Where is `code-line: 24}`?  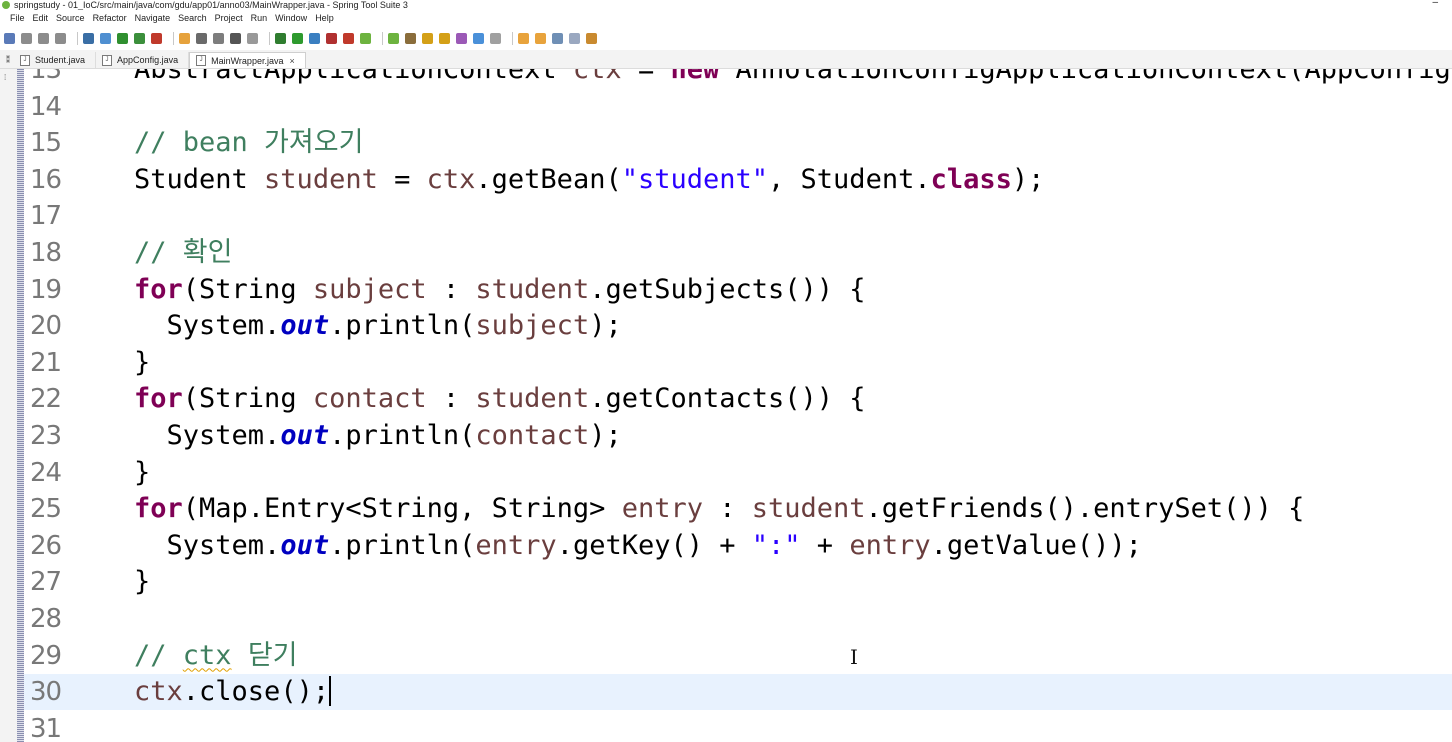
code-line: 24} is located at coordinates (738, 473).